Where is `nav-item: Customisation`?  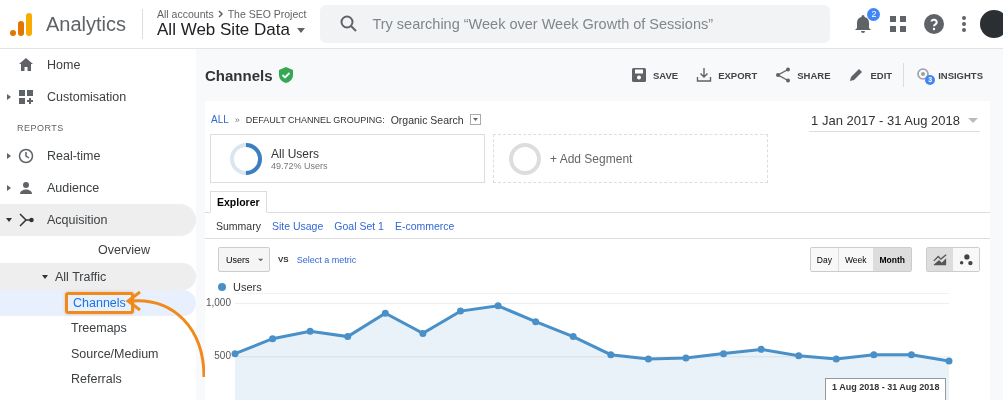 nav-item: Customisation is located at coordinates (98, 97).